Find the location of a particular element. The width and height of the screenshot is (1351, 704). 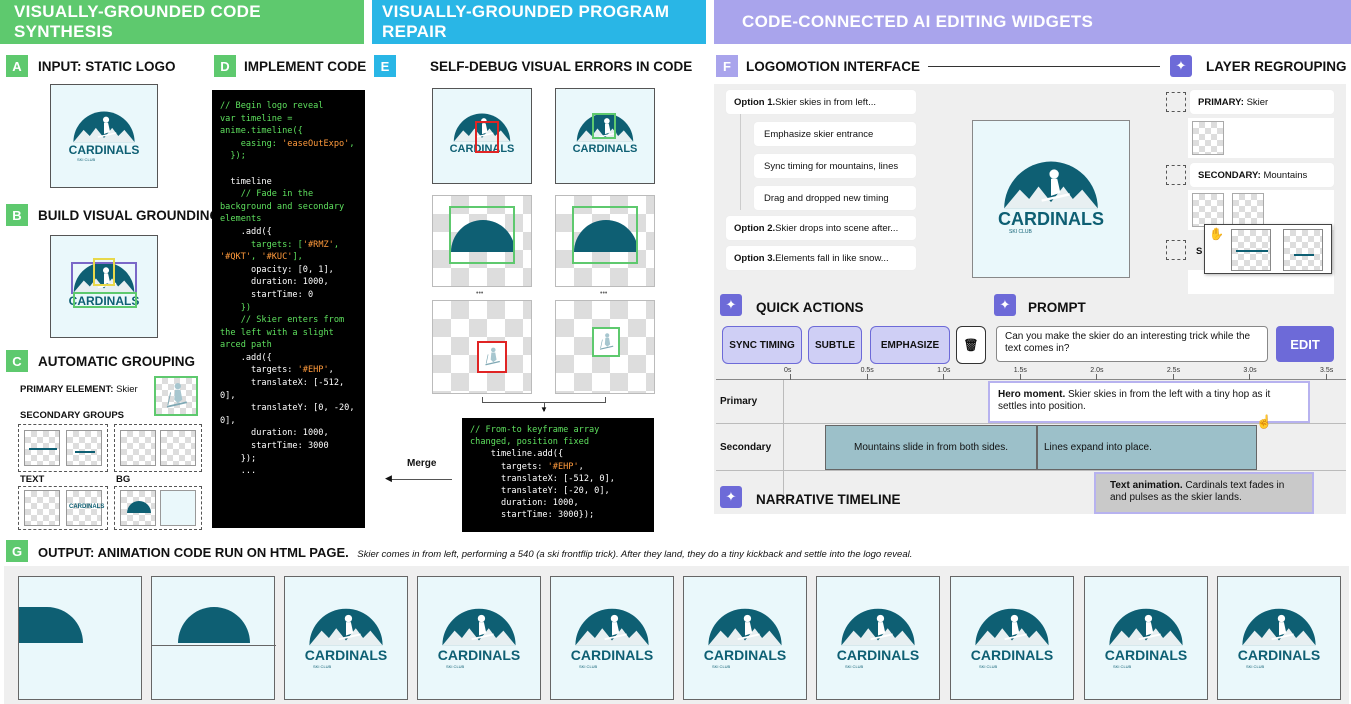

grounding-box-skier is located at coordinates (104, 272).